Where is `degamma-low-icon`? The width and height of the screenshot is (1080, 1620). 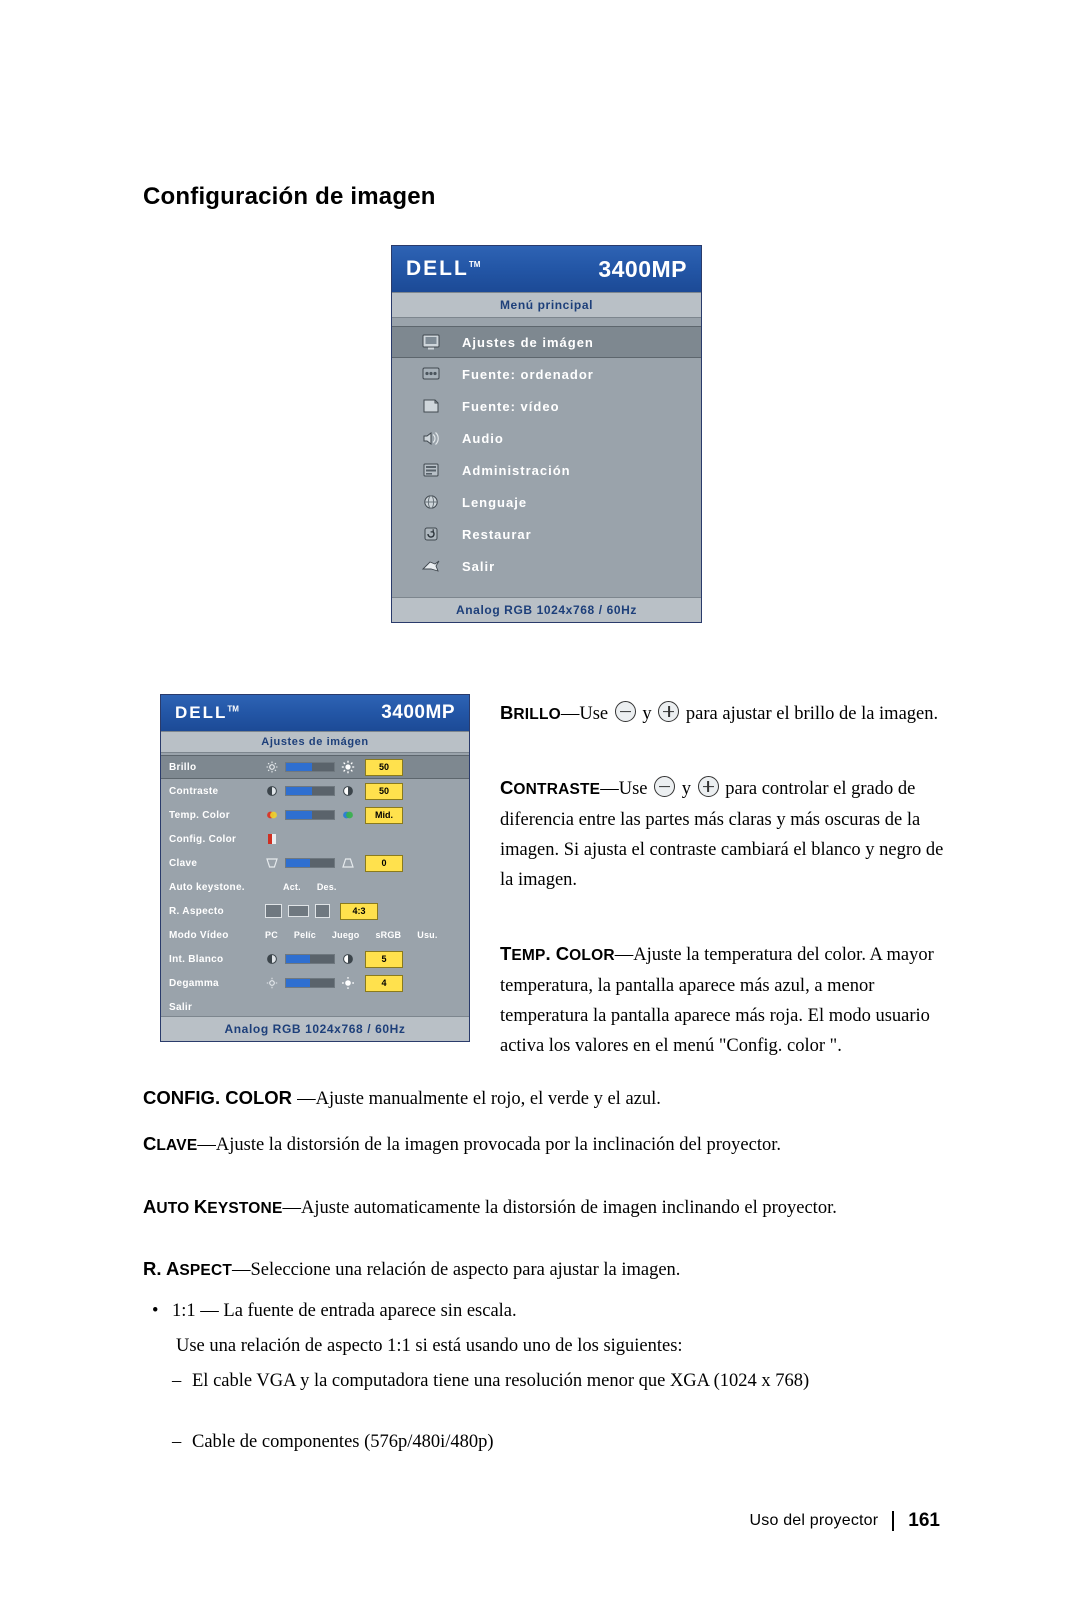
degamma-low-icon is located at coordinates (272, 983).